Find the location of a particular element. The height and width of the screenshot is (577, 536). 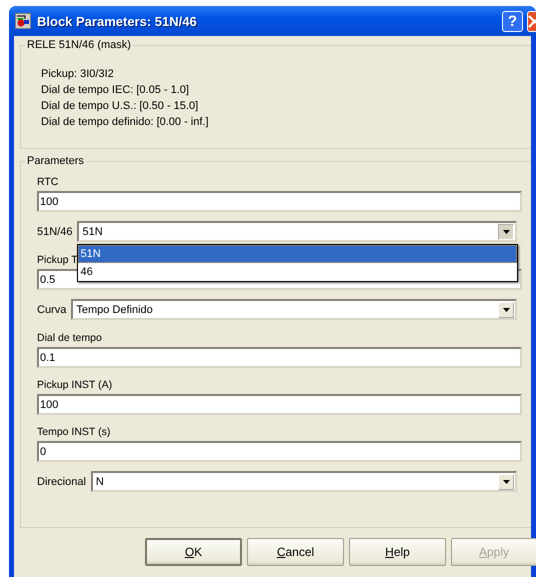

field-label: Pickup T is located at coordinates (57, 260).